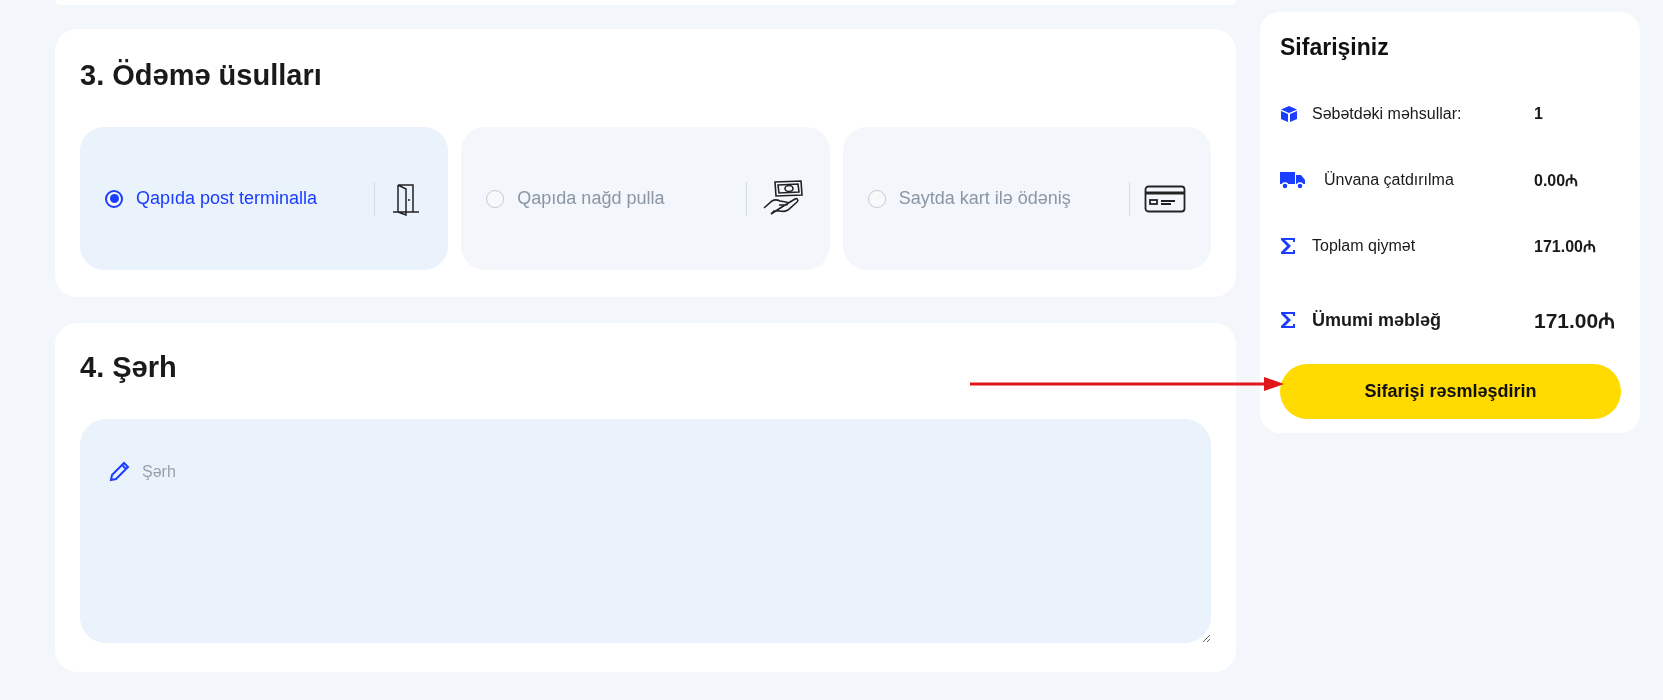  I want to click on section-title: 3. Ödəmə üsulları, so click(201, 75).